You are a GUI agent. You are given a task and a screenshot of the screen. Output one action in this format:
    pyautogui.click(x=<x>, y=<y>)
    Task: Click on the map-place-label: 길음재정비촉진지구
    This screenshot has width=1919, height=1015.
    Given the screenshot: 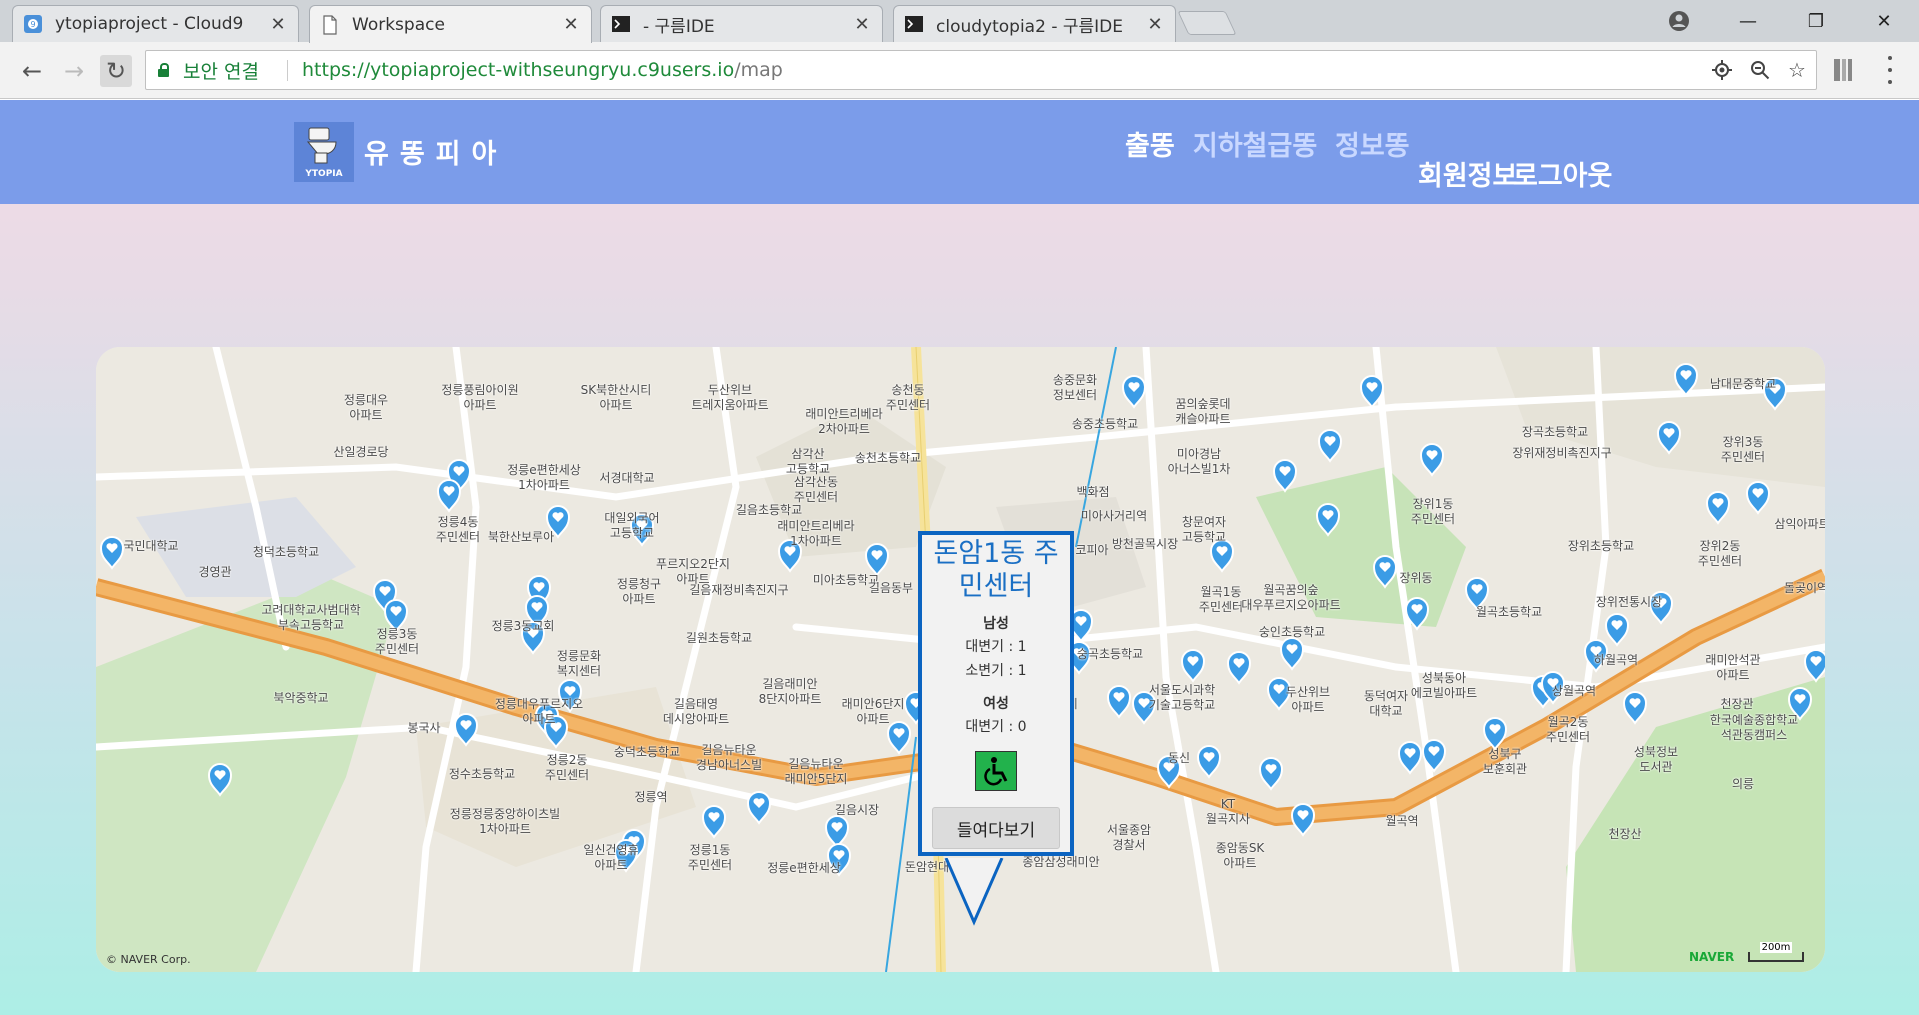 What is the action you would take?
    pyautogui.click(x=739, y=590)
    